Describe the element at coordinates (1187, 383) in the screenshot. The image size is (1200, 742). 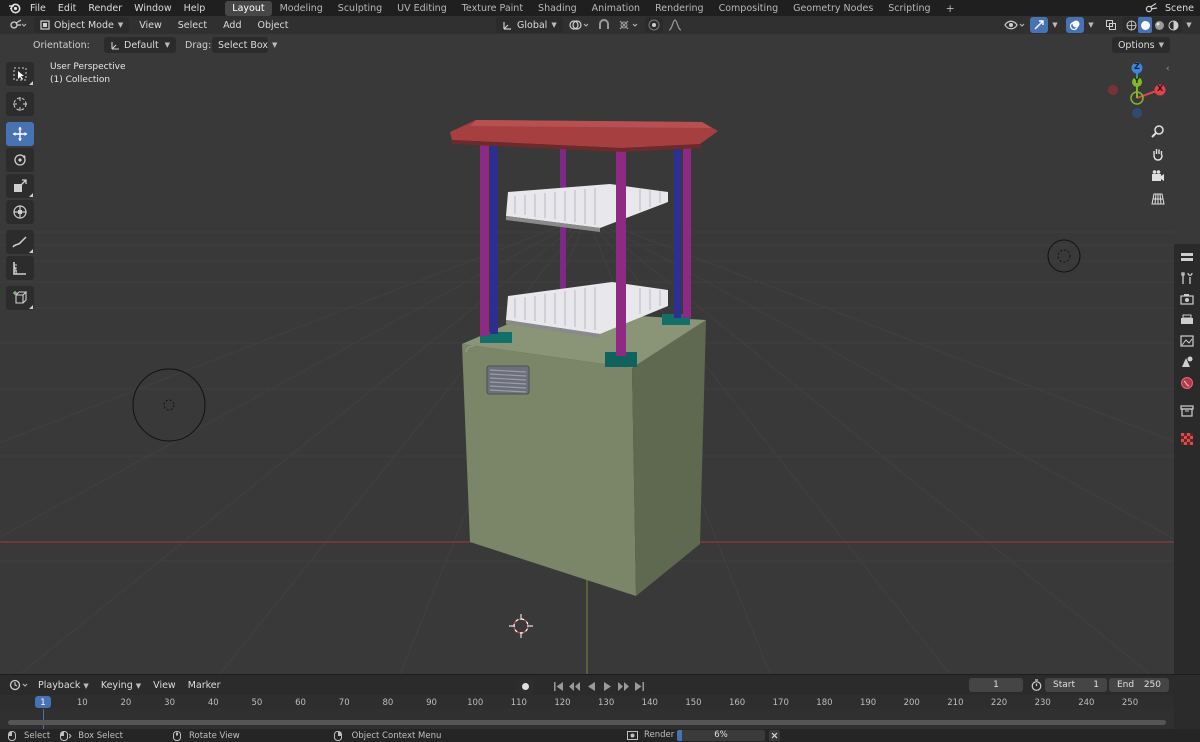
I see `world-properties-tab` at that location.